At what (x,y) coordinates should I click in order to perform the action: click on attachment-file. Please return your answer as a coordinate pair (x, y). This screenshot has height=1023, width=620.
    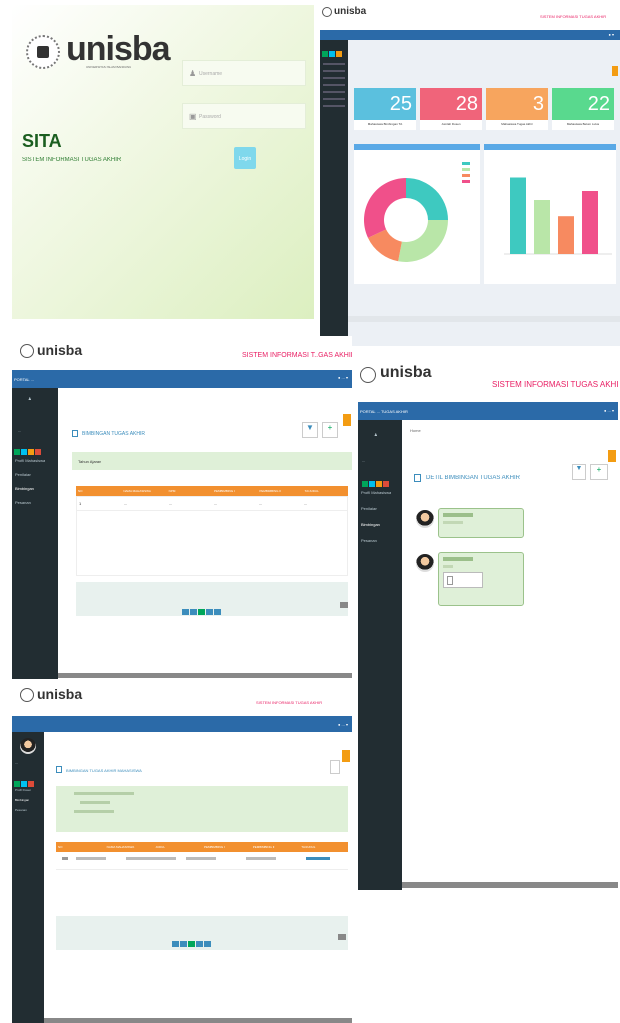
    Looking at the image, I should click on (463, 580).